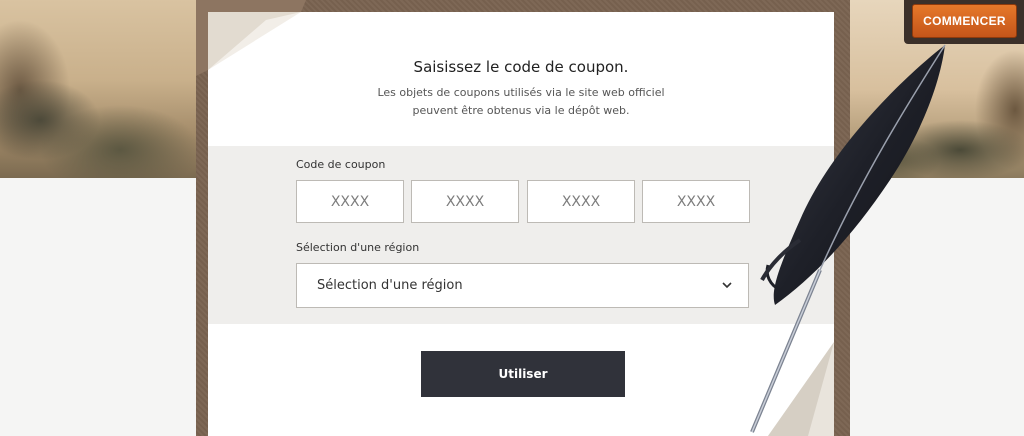 This screenshot has height=436, width=1024. Describe the element at coordinates (251, 38) in the screenshot. I see `corner-fold-decoration` at that location.